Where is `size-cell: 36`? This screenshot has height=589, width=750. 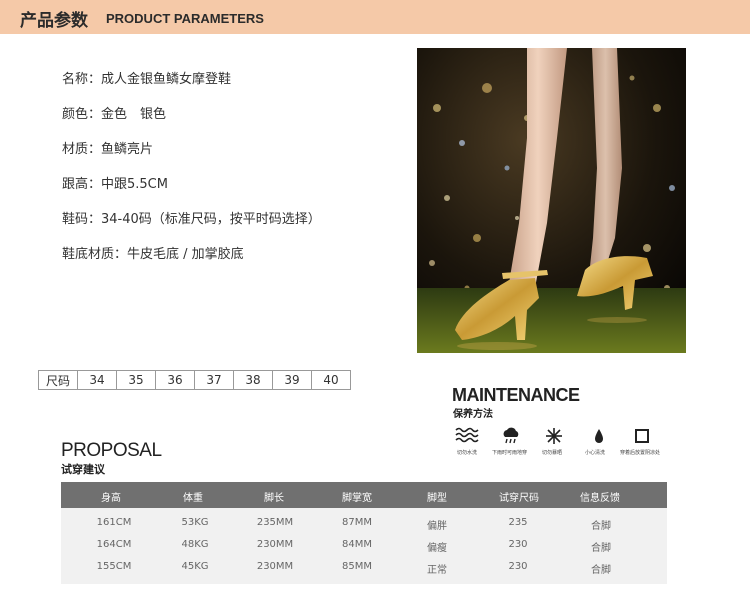 size-cell: 36 is located at coordinates (175, 380).